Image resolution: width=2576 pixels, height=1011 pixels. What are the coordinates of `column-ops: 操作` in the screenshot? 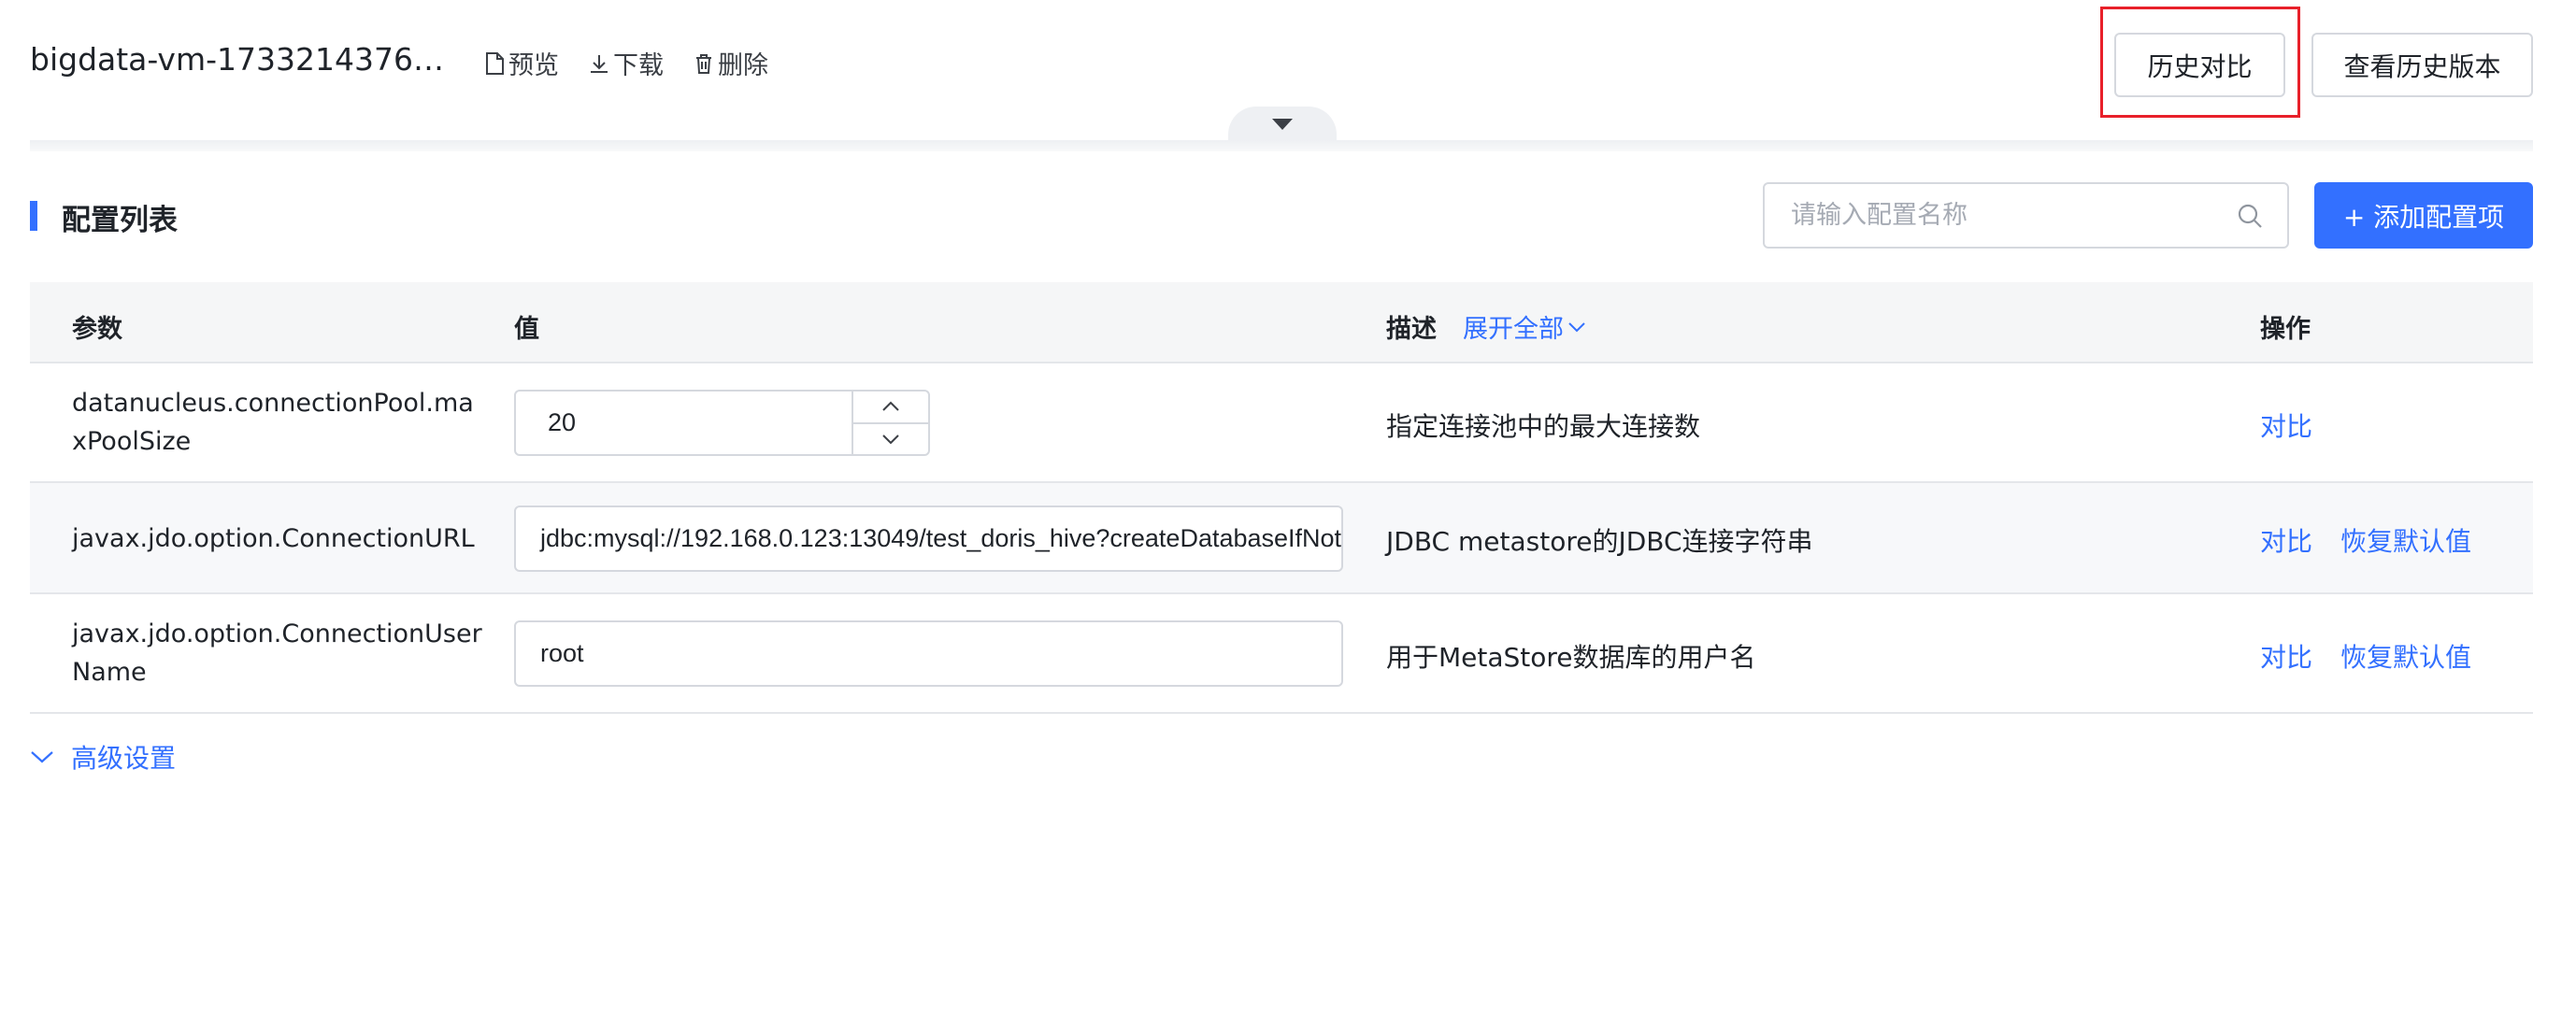 It's located at (2285, 329).